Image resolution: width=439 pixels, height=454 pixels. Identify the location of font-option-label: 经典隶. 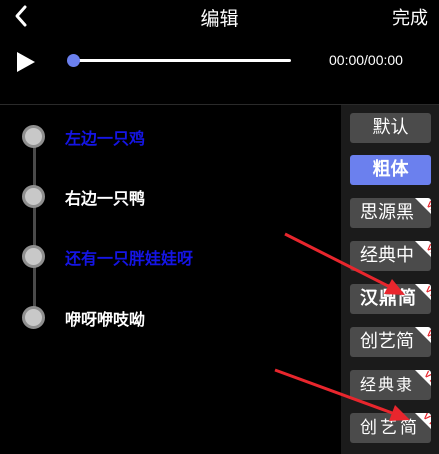
(387, 384).